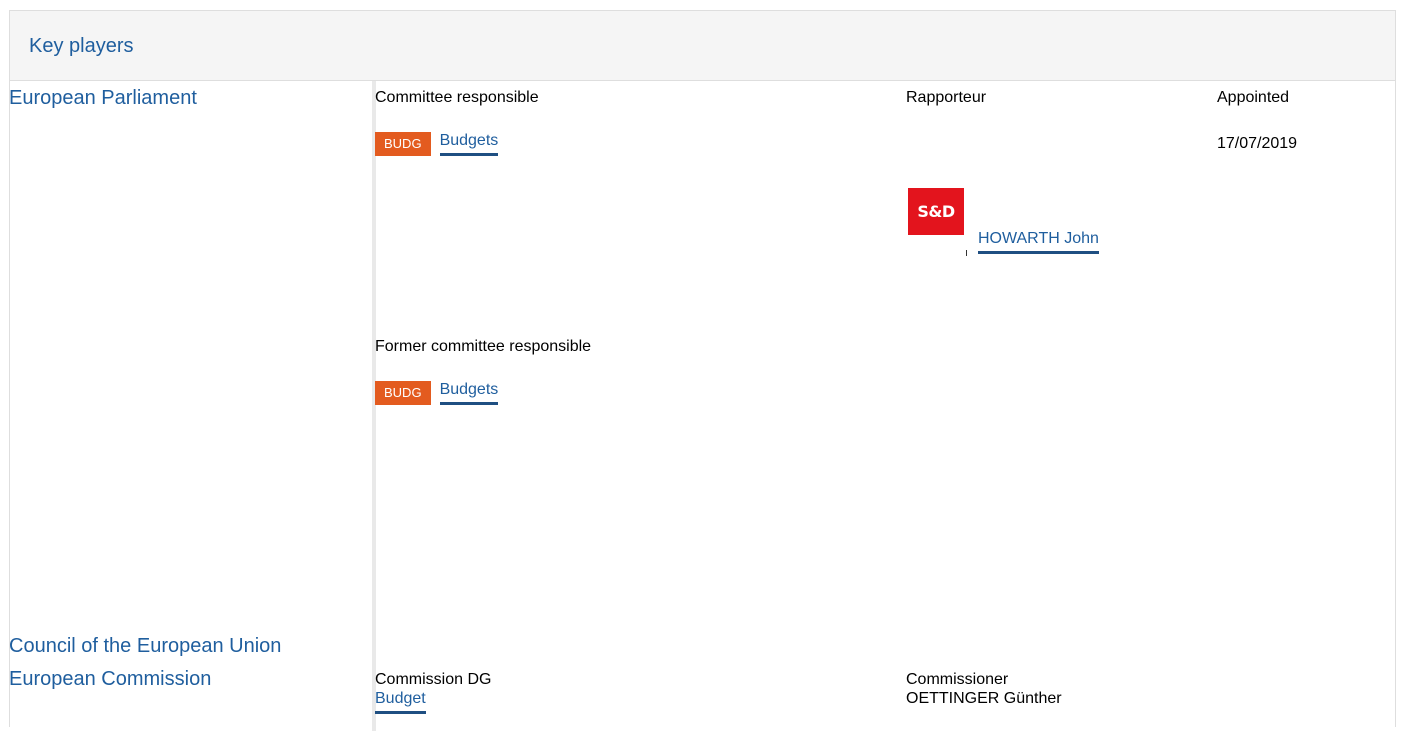 This screenshot has width=1402, height=731. I want to click on header-commissioner: Commissioner, so click(957, 679).